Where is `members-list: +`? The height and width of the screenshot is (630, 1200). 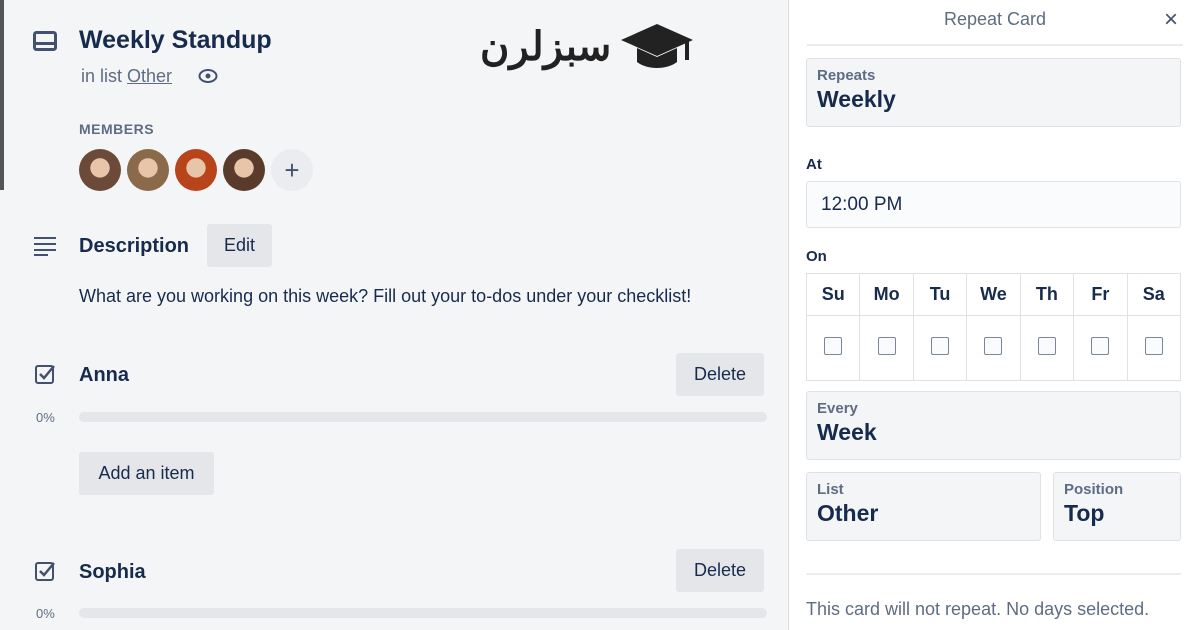
members-list: + is located at coordinates (196, 170).